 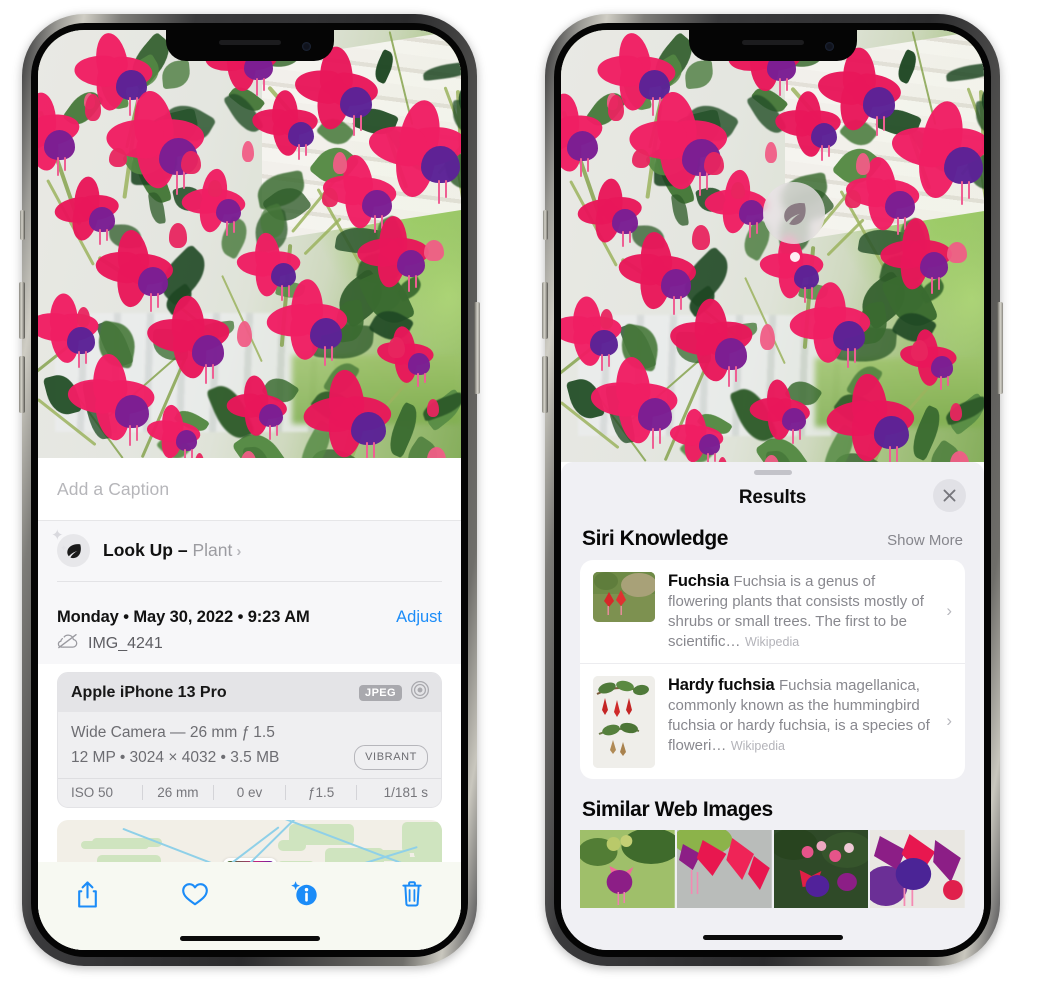 I want to click on caption-field-row: Add a Caption, so click(x=249, y=489).